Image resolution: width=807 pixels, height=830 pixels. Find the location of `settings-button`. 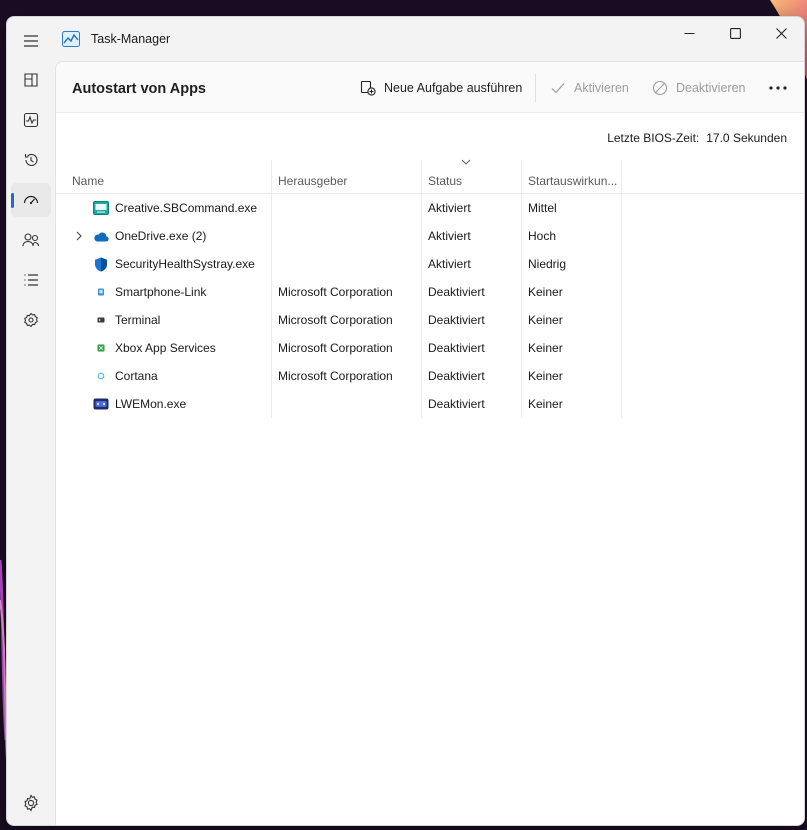

settings-button is located at coordinates (31, 803).